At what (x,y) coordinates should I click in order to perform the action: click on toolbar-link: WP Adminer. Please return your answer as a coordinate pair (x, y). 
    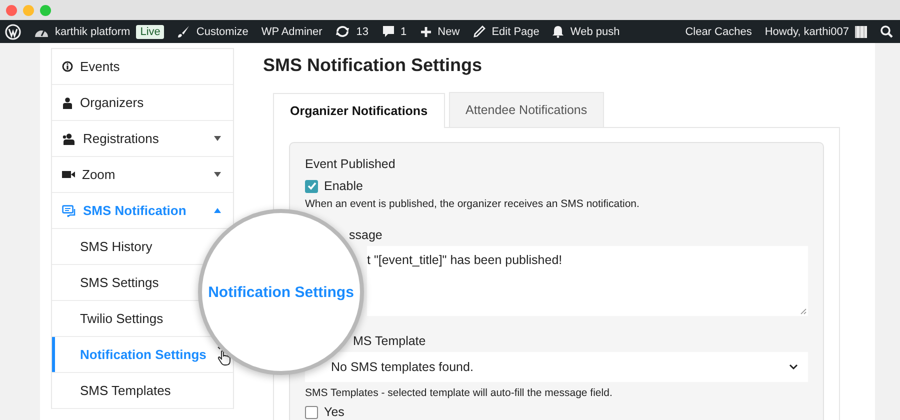
    Looking at the image, I should click on (291, 32).